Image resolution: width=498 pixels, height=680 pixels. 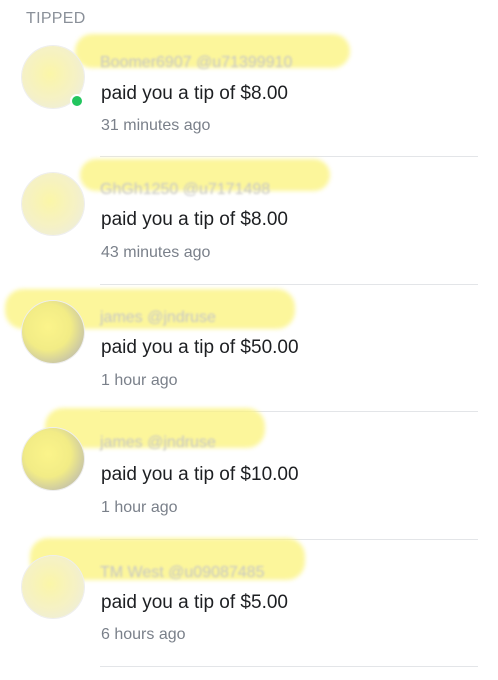 What do you see at coordinates (200, 347) in the screenshot?
I see `notification-message: paid you a tip of $50.00` at bounding box center [200, 347].